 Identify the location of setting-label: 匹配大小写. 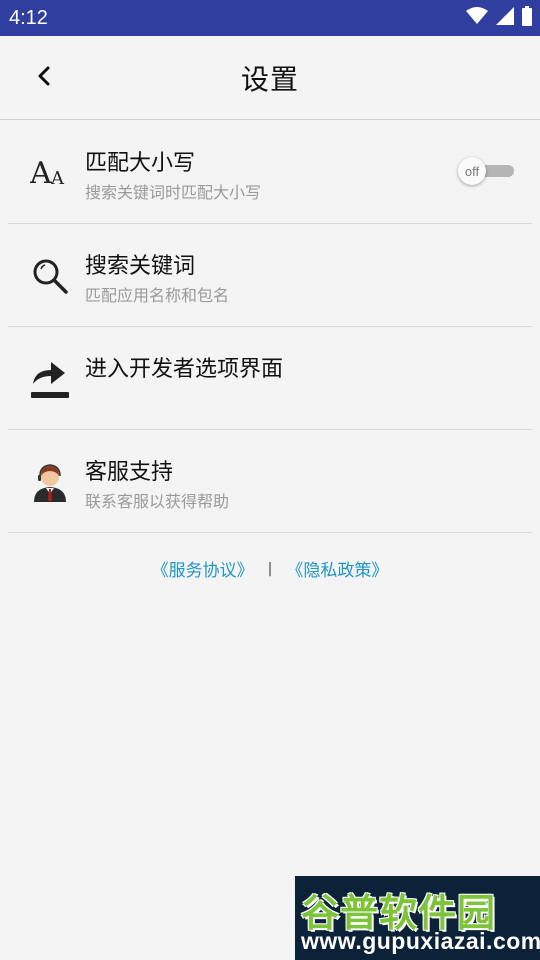
(140, 163).